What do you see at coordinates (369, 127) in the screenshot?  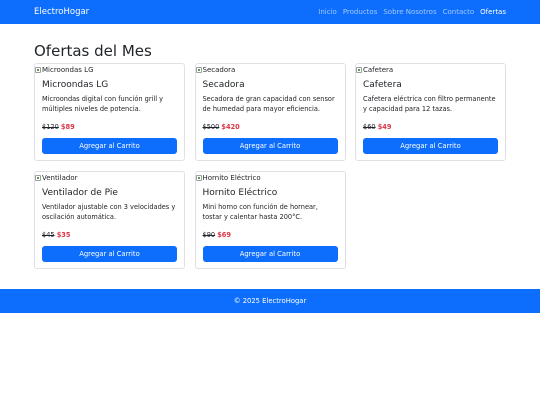 I see `old-price: $60` at bounding box center [369, 127].